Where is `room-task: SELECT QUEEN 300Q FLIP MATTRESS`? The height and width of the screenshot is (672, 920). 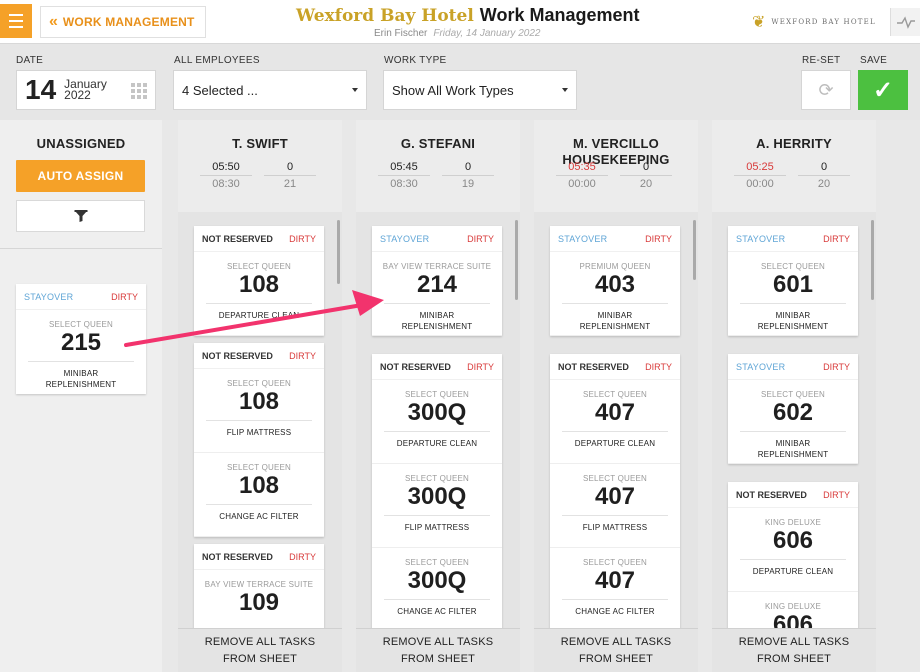 room-task: SELECT QUEEN 300Q FLIP MATTRESS is located at coordinates (437, 506).